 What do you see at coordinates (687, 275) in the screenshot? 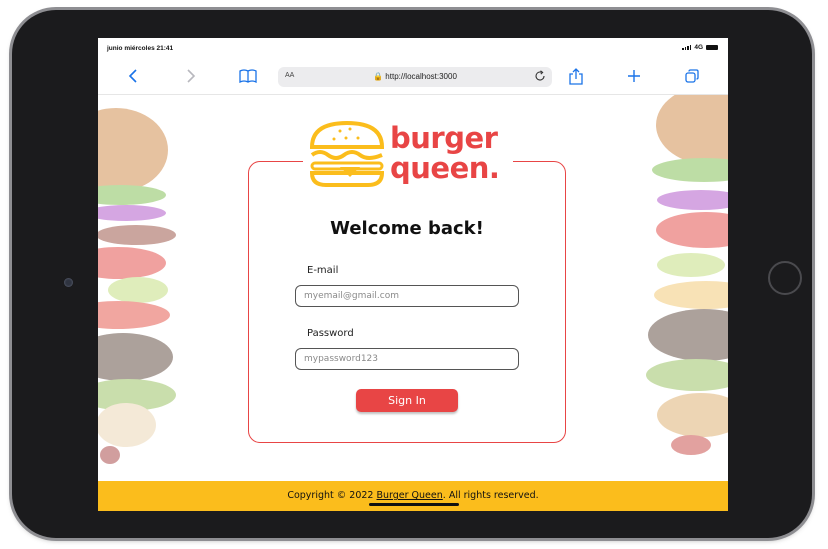
I see `burger-decoration-right` at bounding box center [687, 275].